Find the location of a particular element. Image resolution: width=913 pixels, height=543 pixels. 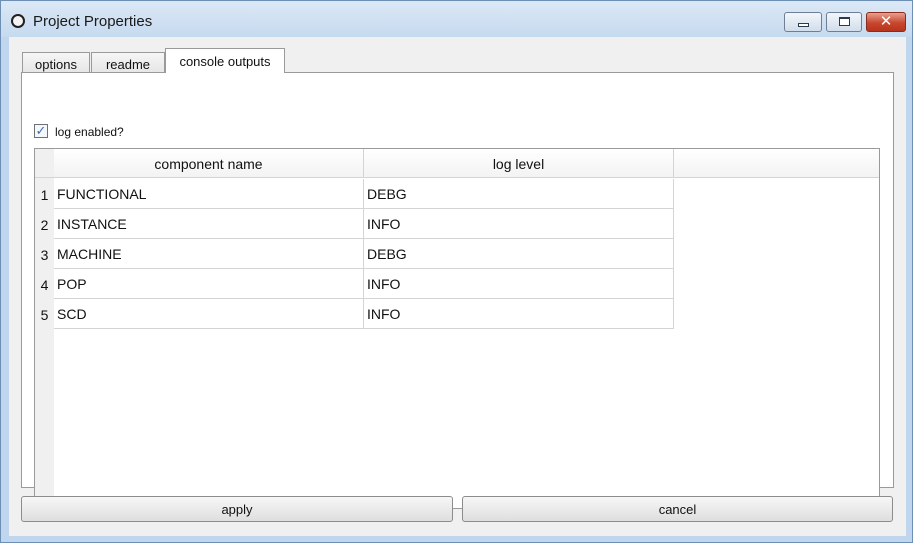

table-row: 1 FUNCTIONAL DEBG is located at coordinates (354, 194).